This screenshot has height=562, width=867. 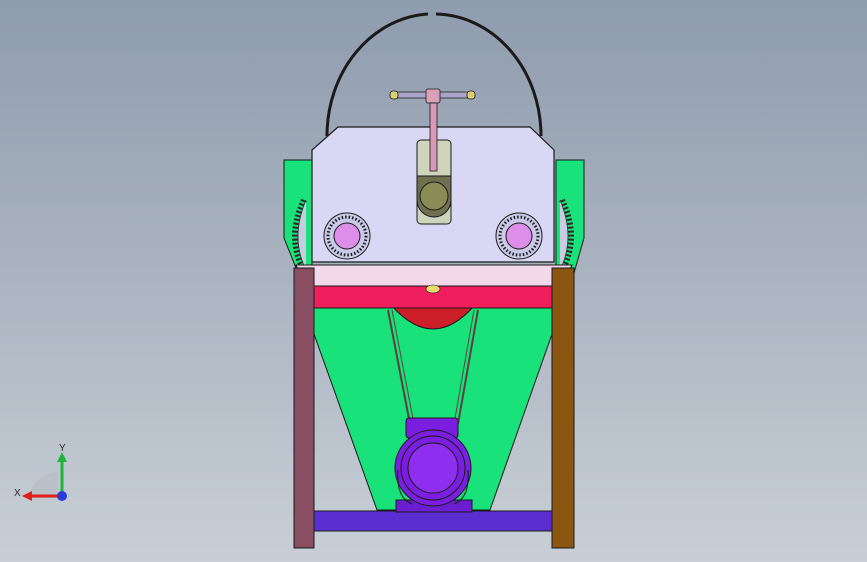 I want to click on x-axis-label: X, so click(x=17, y=493).